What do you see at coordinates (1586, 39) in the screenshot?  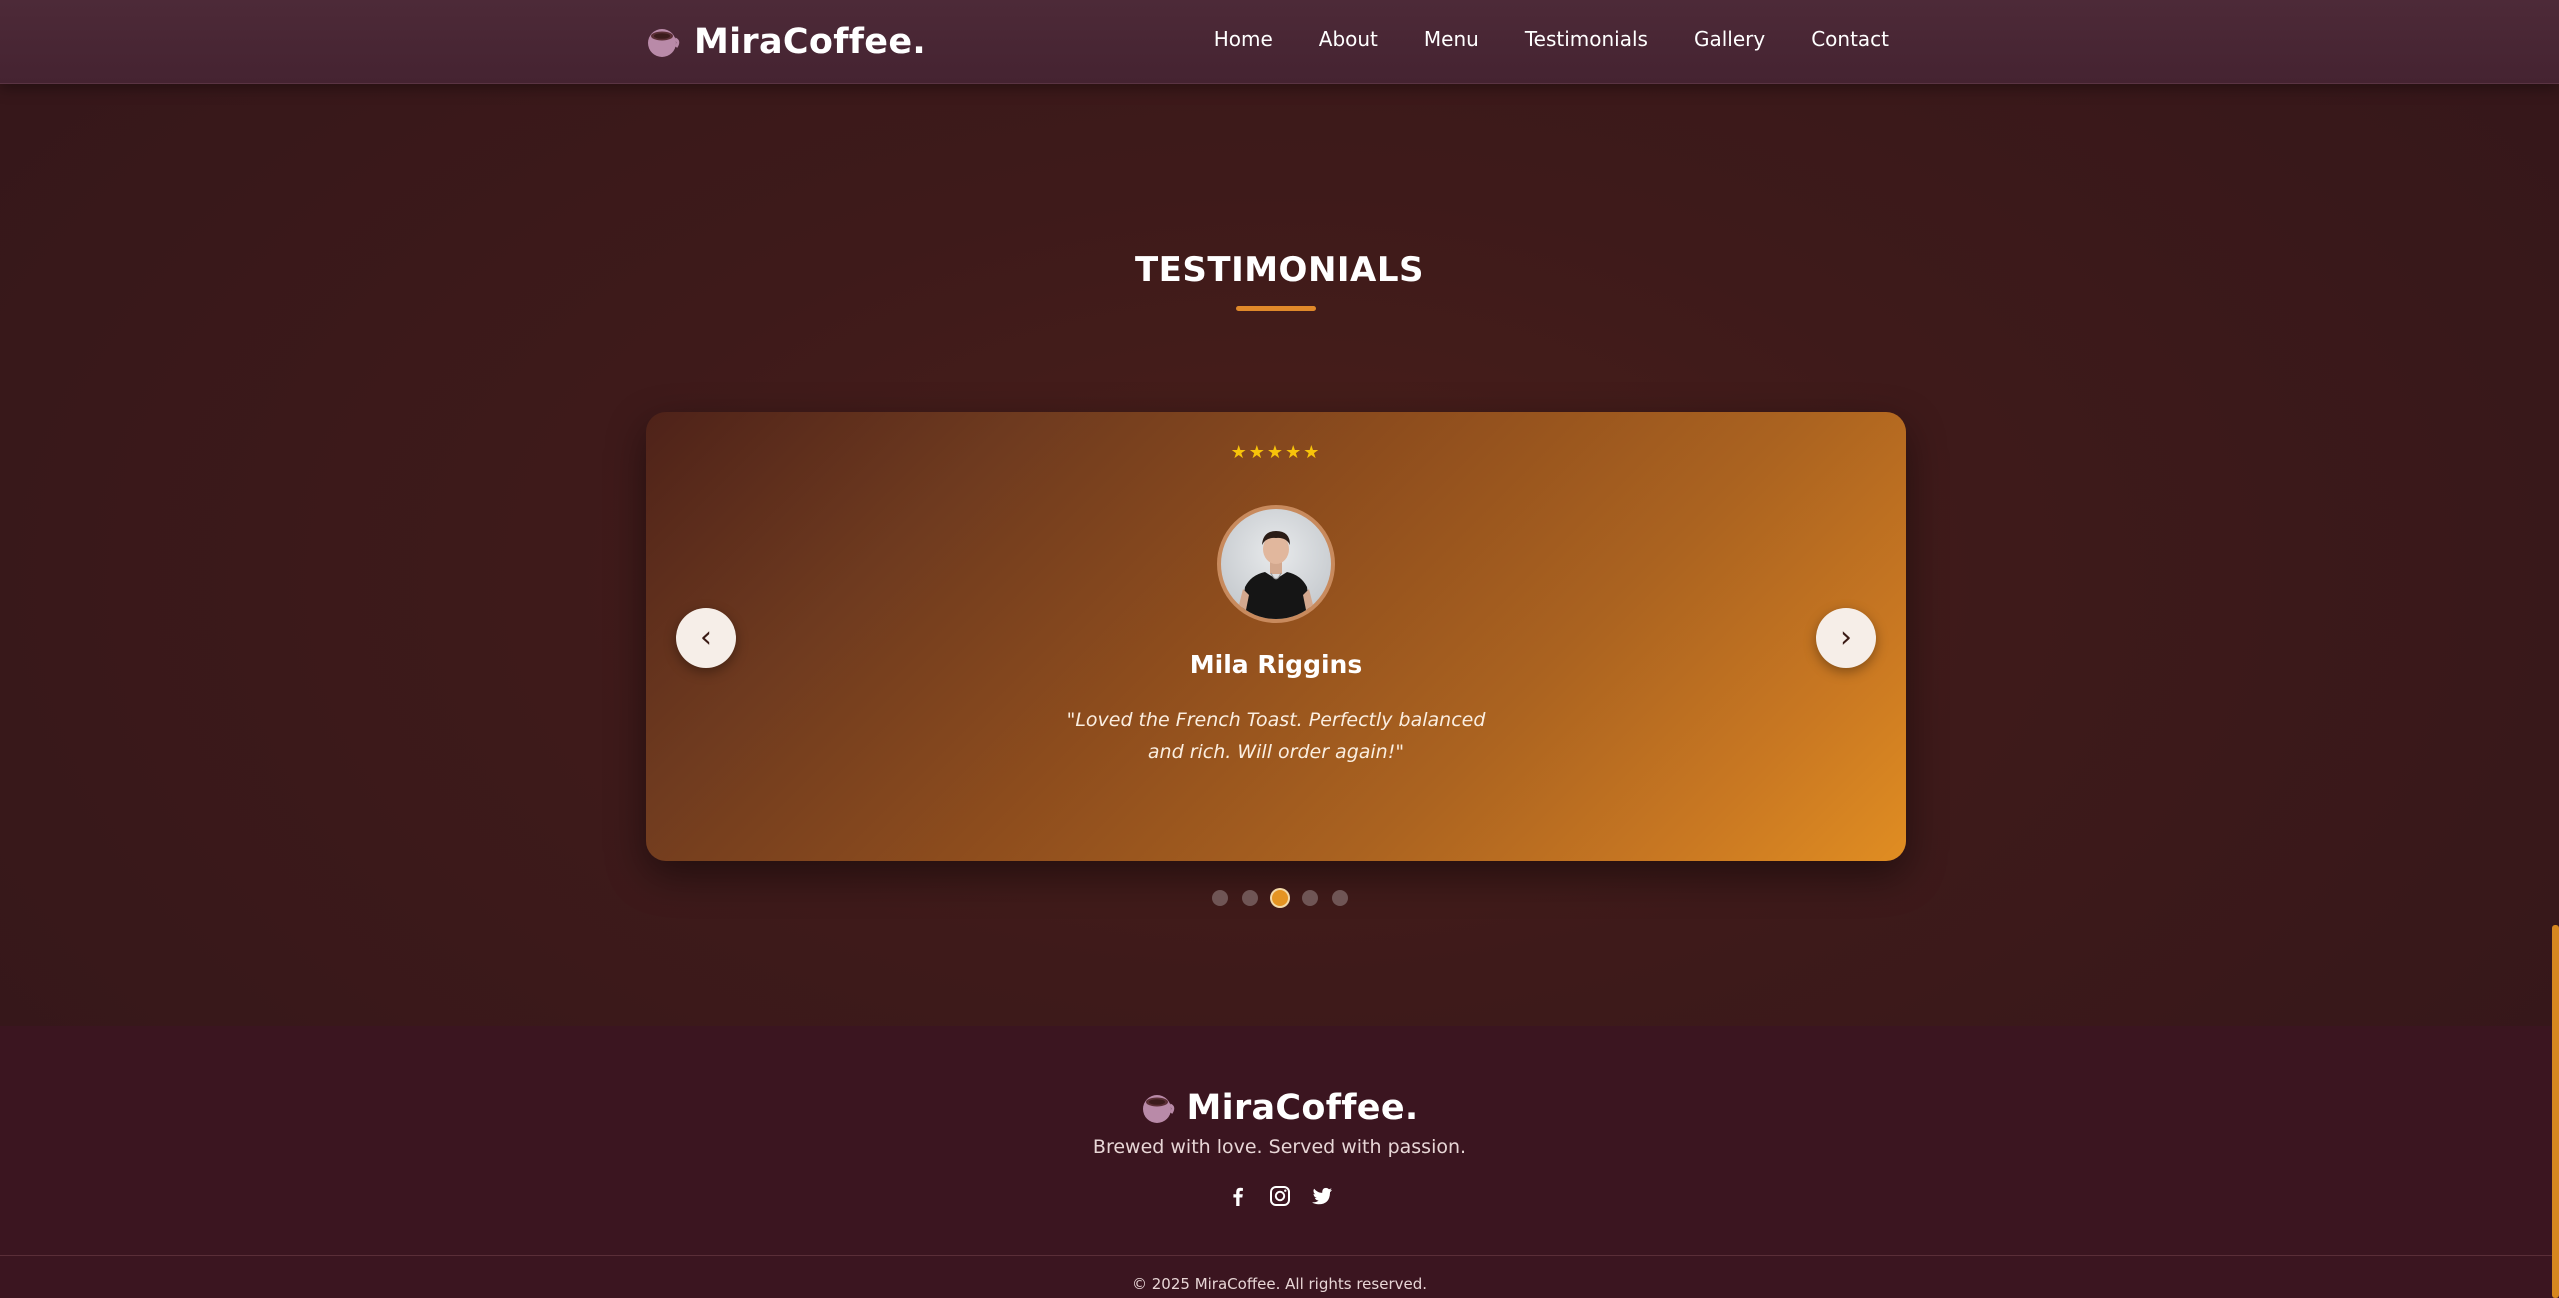 I see `nav-link-testimonials: Testimonials` at bounding box center [1586, 39].